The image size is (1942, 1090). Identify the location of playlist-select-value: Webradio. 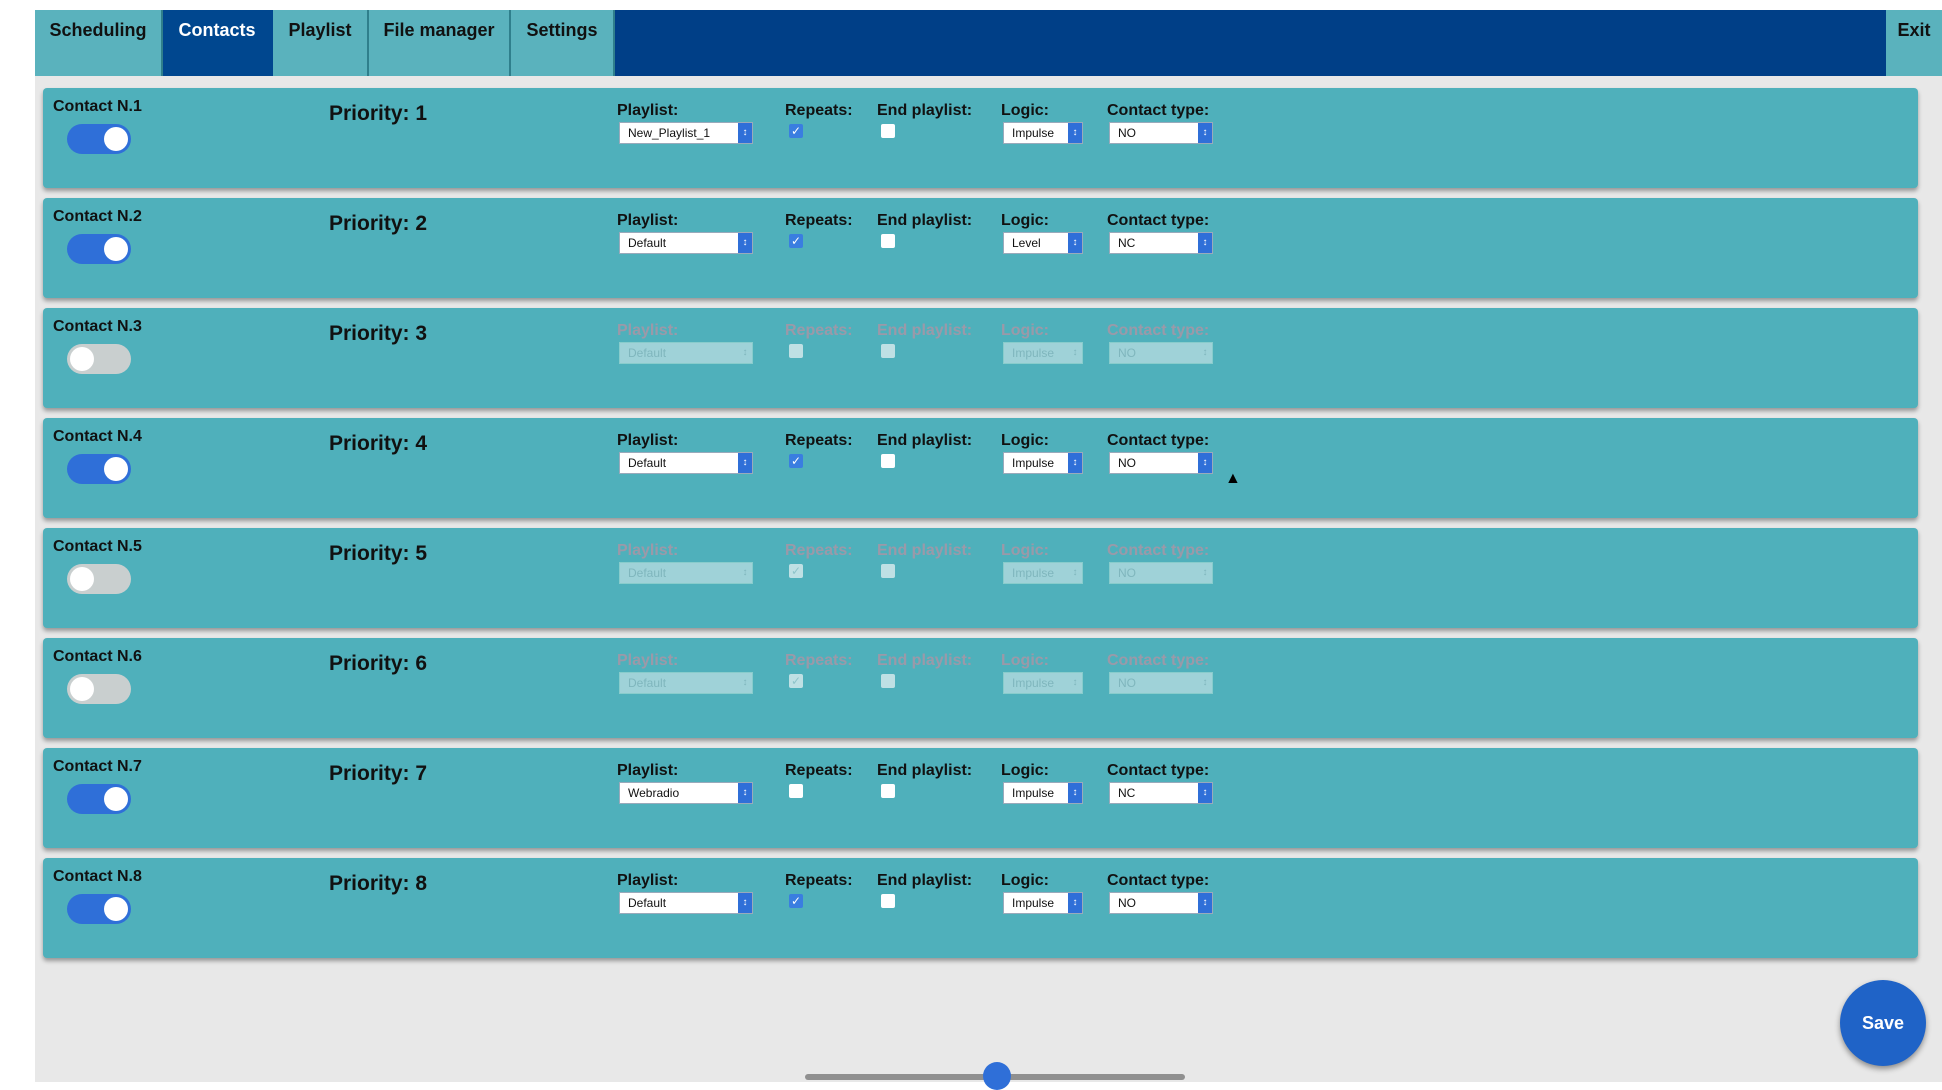
(654, 793).